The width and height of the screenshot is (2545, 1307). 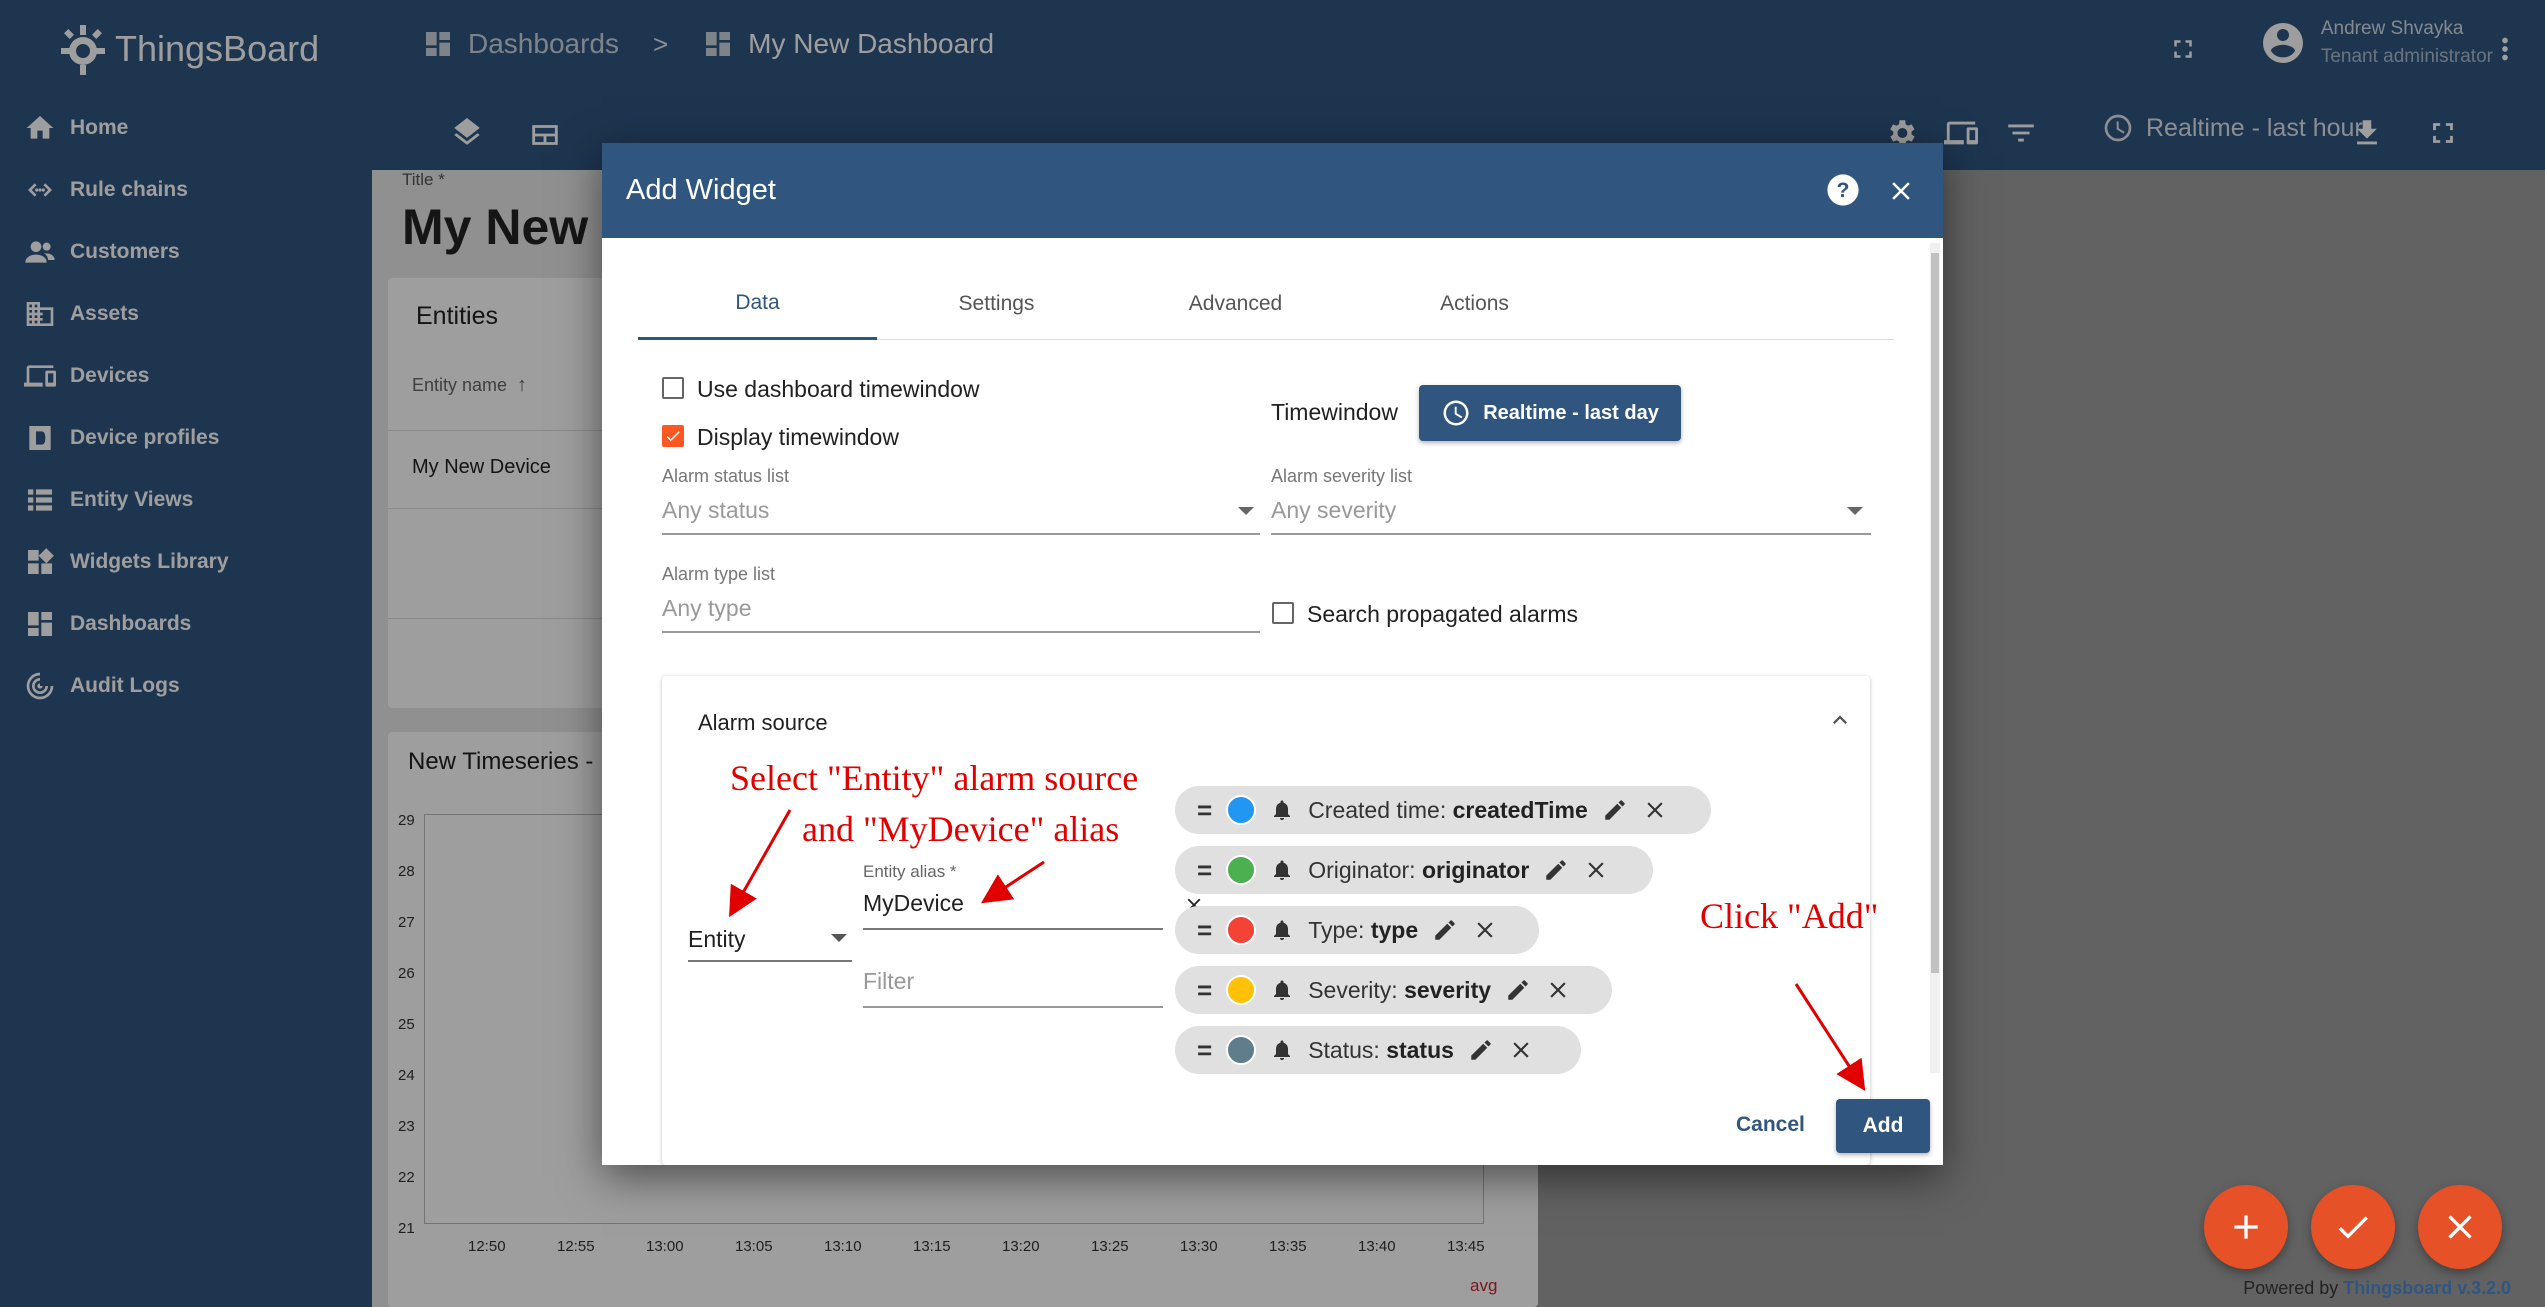 What do you see at coordinates (838, 389) in the screenshot?
I see `use-dashboard-timewindow-label: Use dashboard timewindow` at bounding box center [838, 389].